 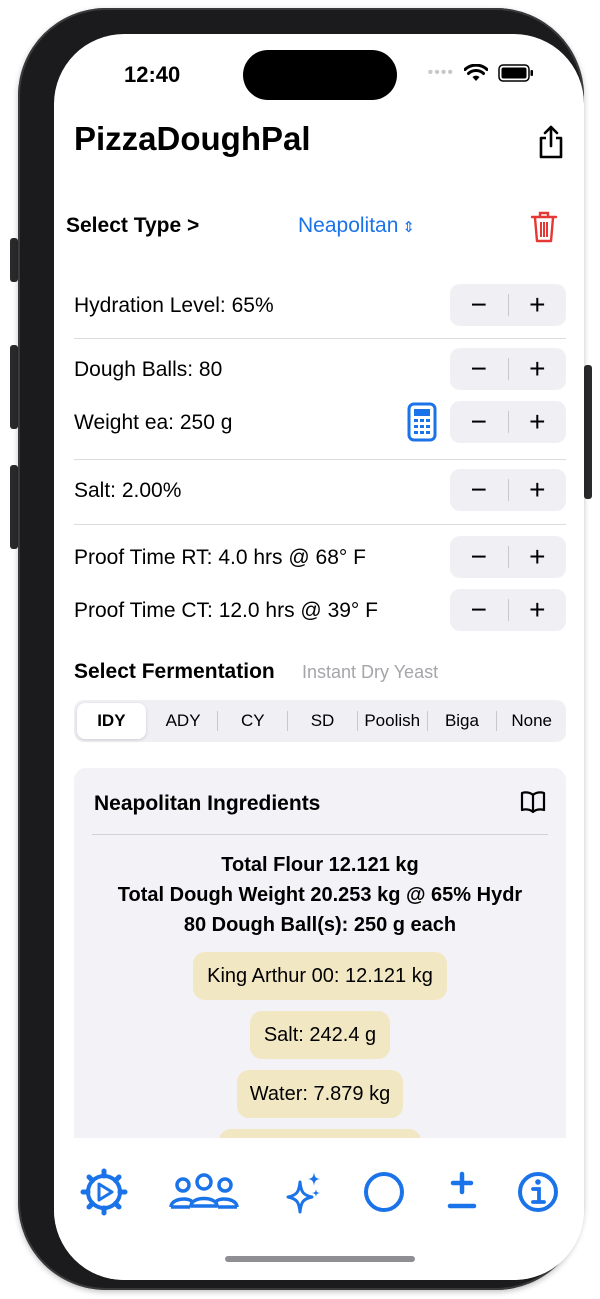 What do you see at coordinates (320, 1035) in the screenshot?
I see `ingredient-pill-salt: Salt: 242.4 g` at bounding box center [320, 1035].